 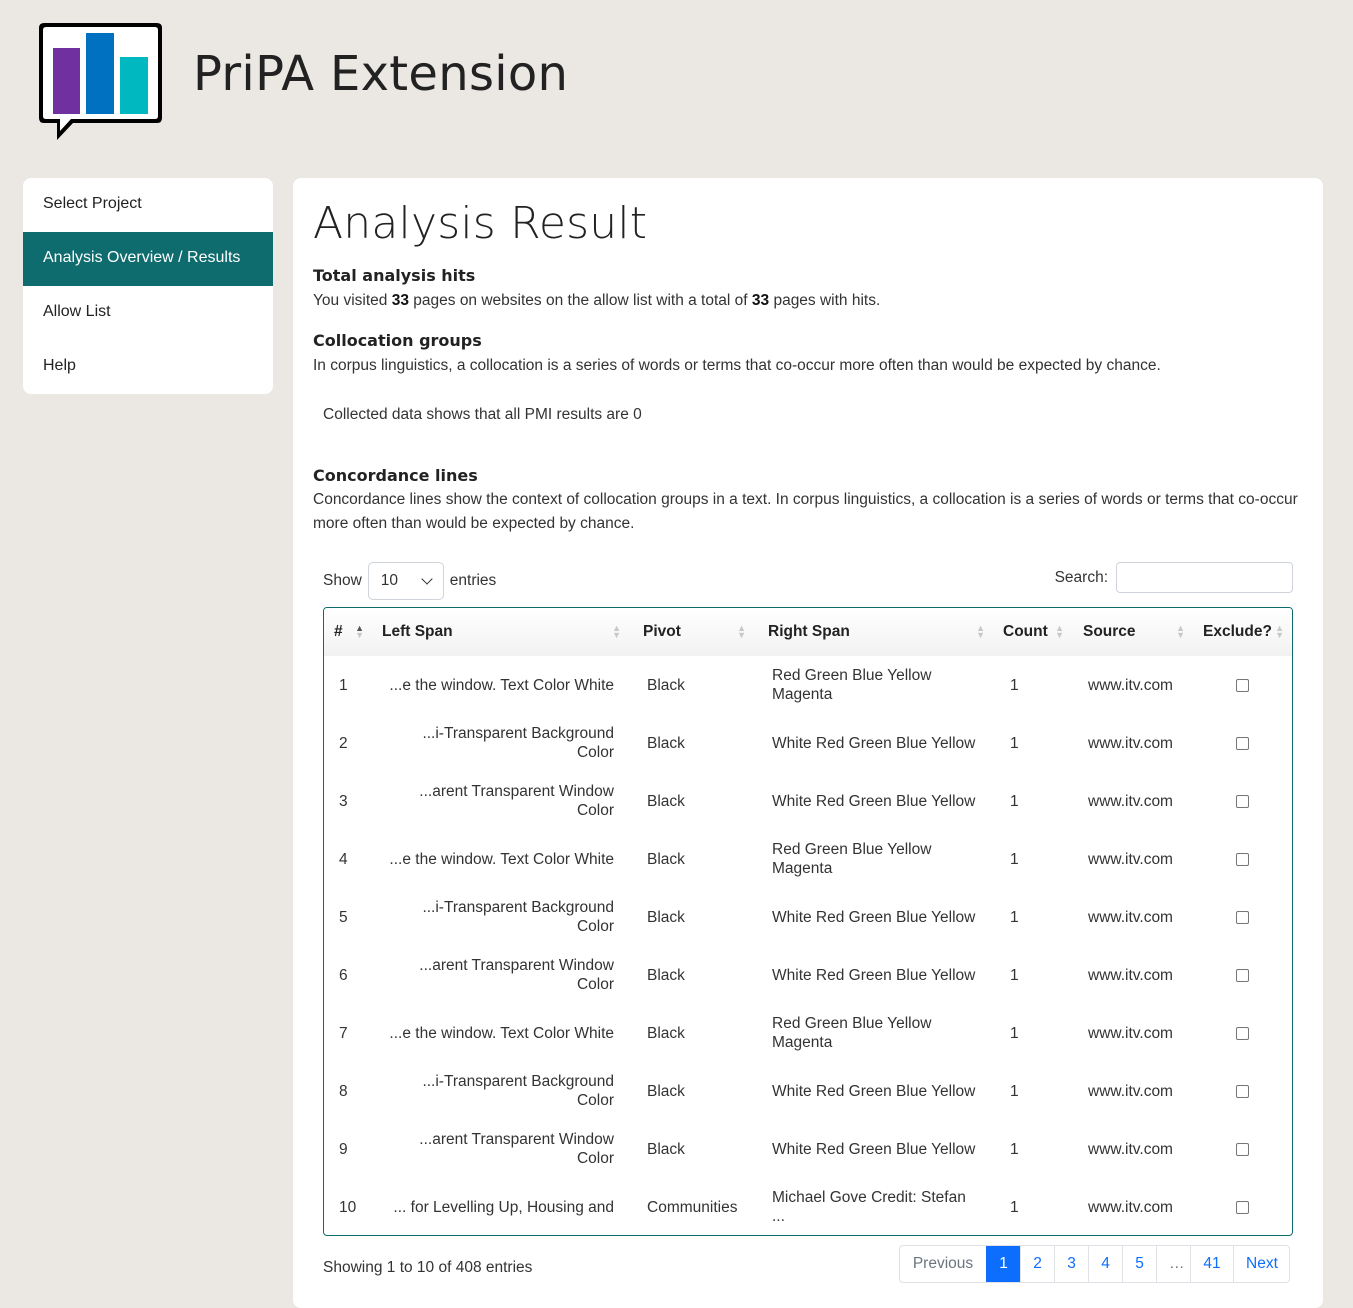 What do you see at coordinates (873, 632) in the screenshot?
I see `column-header-right-span: Right Span ▲ ▼` at bounding box center [873, 632].